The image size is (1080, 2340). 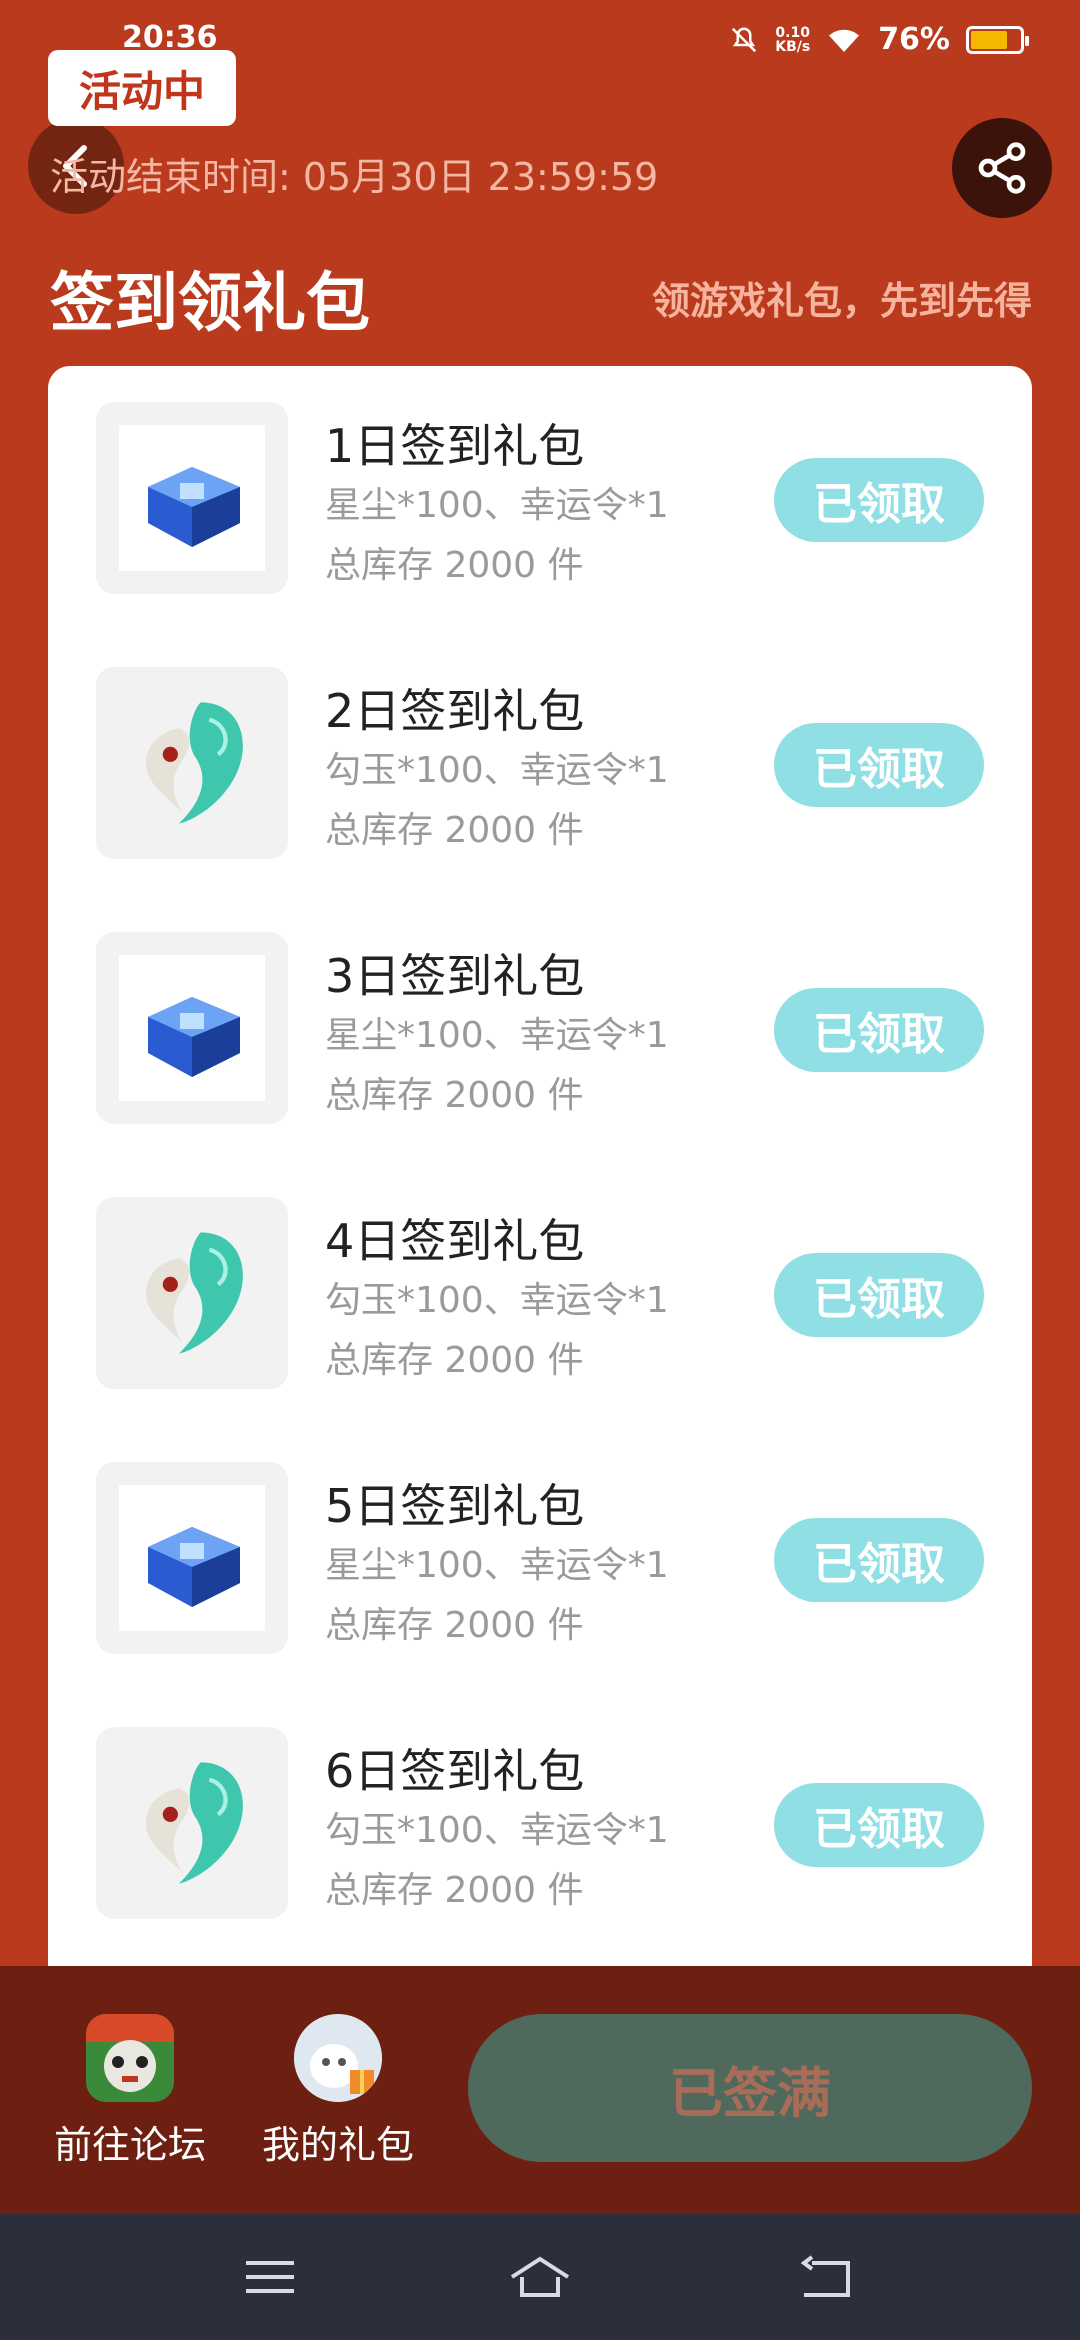 What do you see at coordinates (455, 976) in the screenshot?
I see `gift-title: 3日签到礼包` at bounding box center [455, 976].